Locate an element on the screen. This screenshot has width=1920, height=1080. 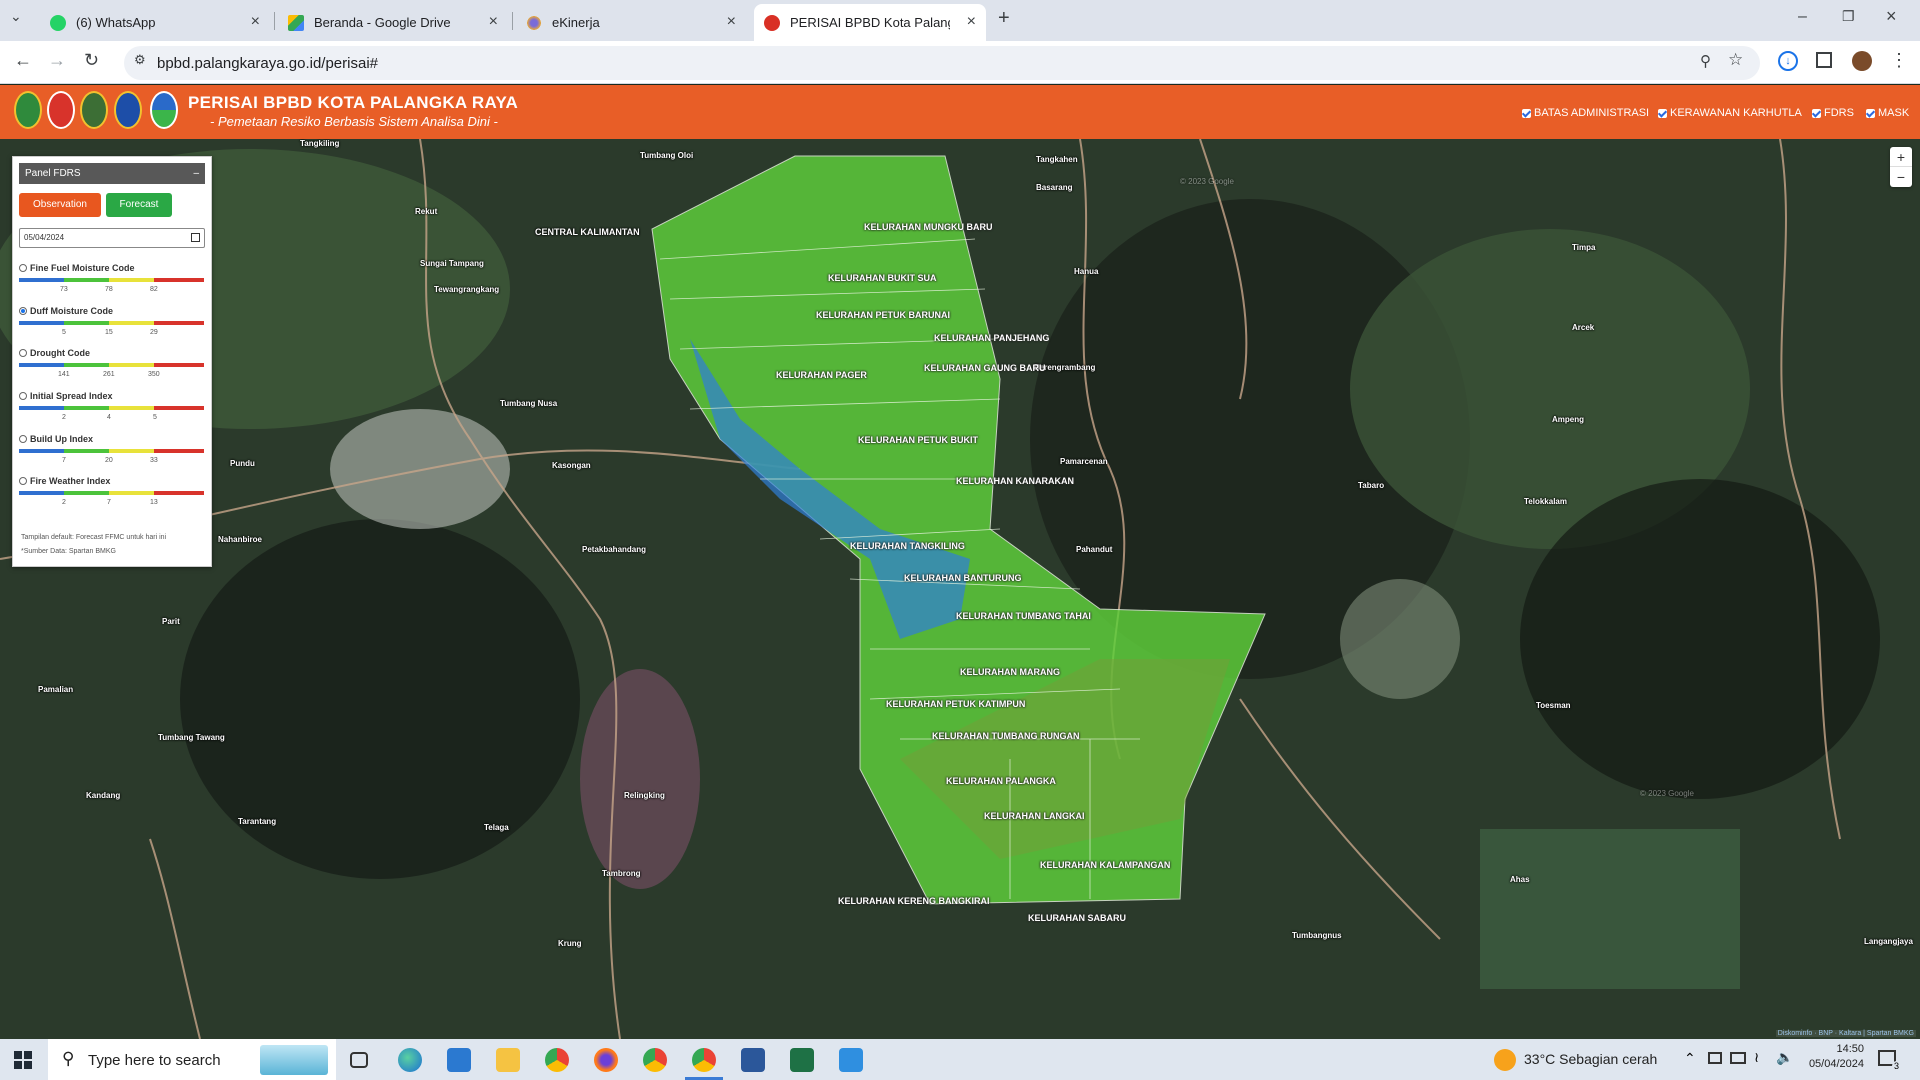
zoom-in-button: + is located at coordinates (1901, 157).